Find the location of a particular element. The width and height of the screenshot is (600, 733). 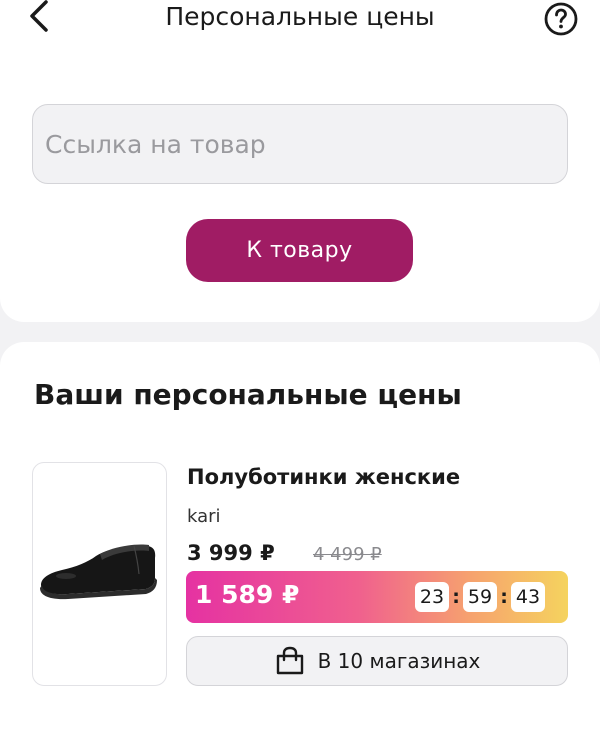

timer-hours: 23 is located at coordinates (432, 597).